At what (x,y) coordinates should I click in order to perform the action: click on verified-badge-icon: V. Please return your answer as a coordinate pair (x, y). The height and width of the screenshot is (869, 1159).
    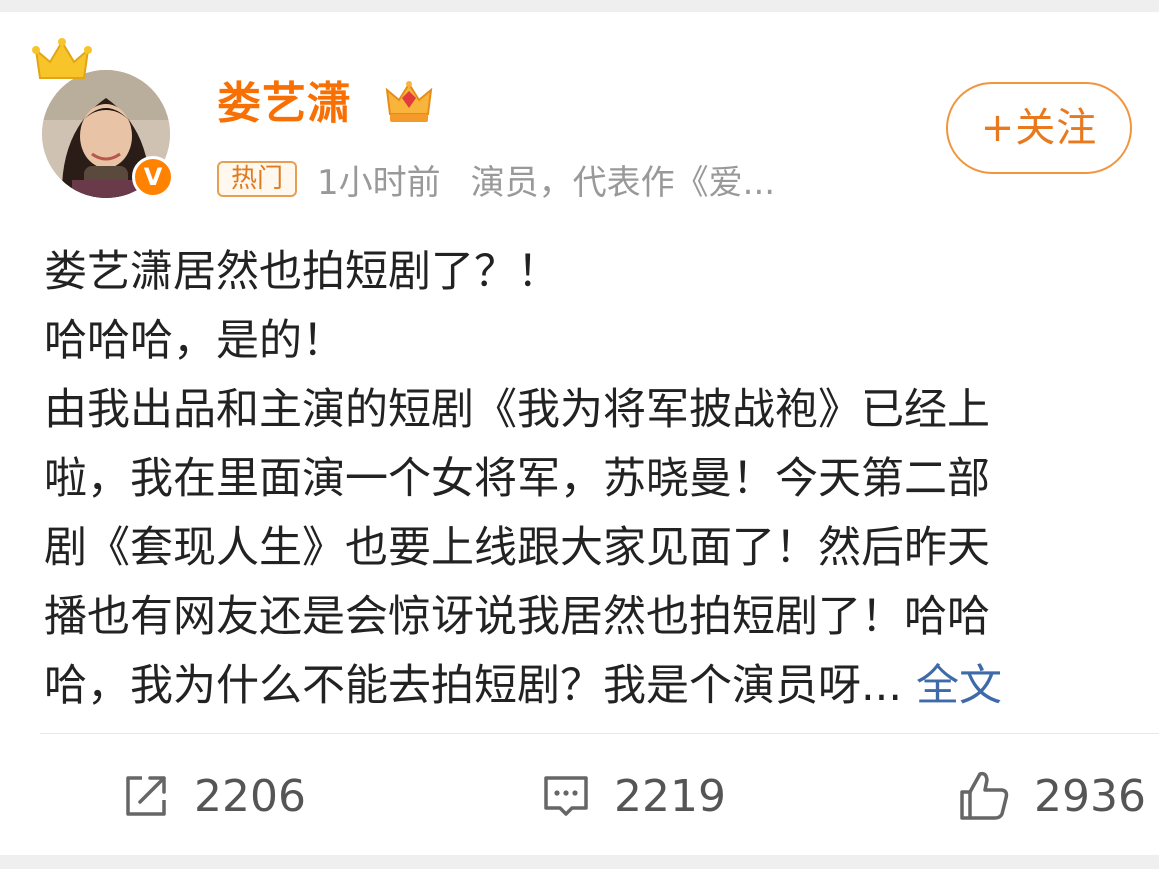
    Looking at the image, I should click on (153, 177).